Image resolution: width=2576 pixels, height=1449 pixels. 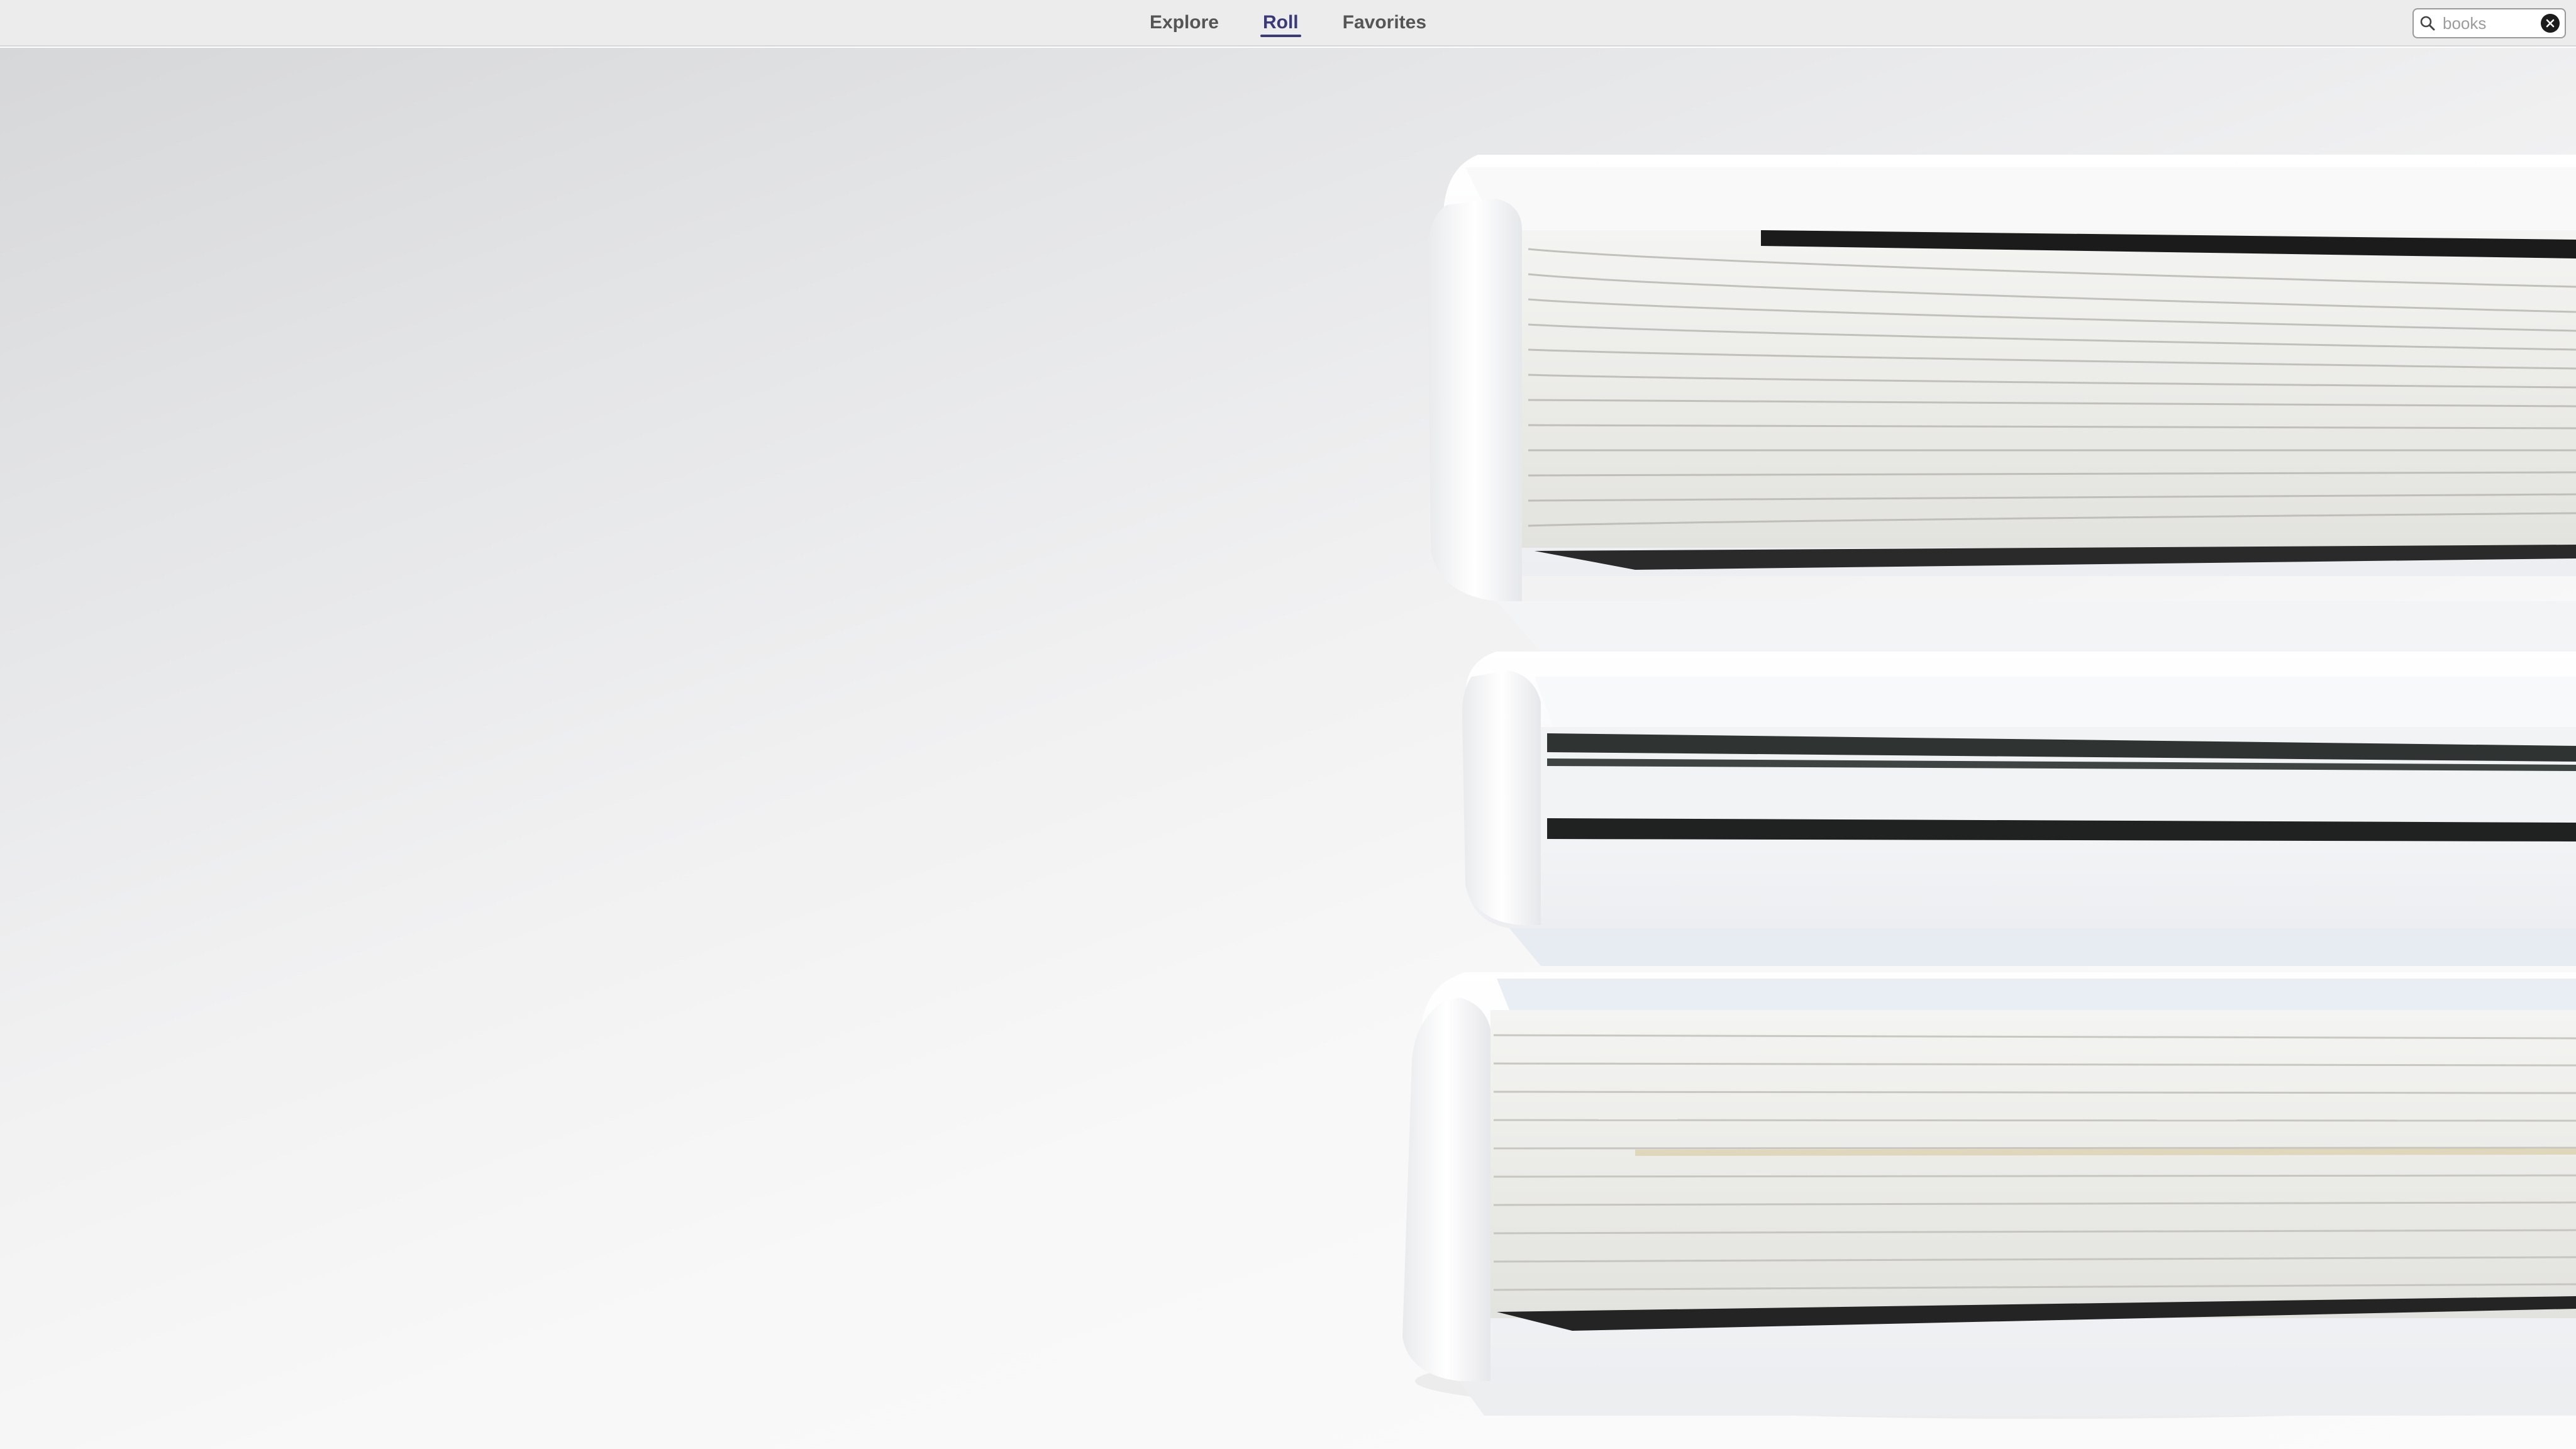 What do you see at coordinates (1280, 23) in the screenshot?
I see `tab-roll: Roll` at bounding box center [1280, 23].